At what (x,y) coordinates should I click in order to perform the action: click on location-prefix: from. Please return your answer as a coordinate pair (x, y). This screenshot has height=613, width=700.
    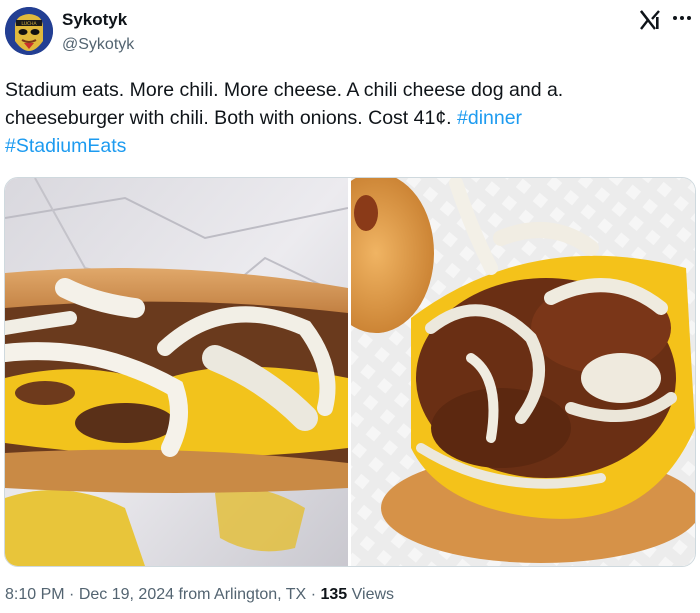
    Looking at the image, I should click on (194, 594).